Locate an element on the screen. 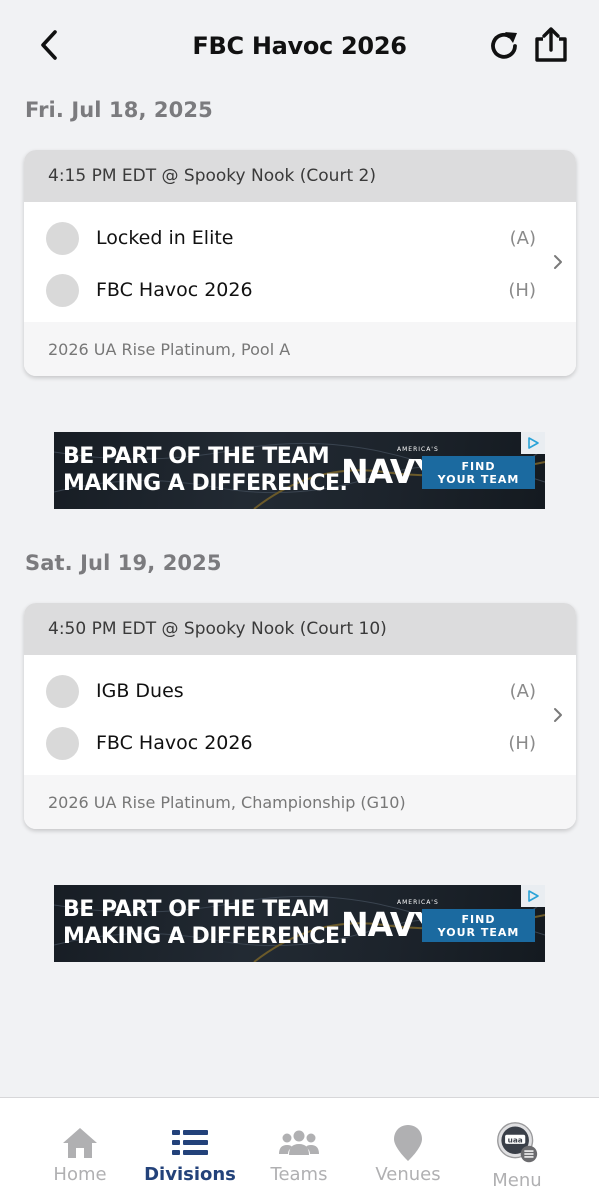 The width and height of the screenshot is (599, 1200). refresh-icon is located at coordinates (504, 45).